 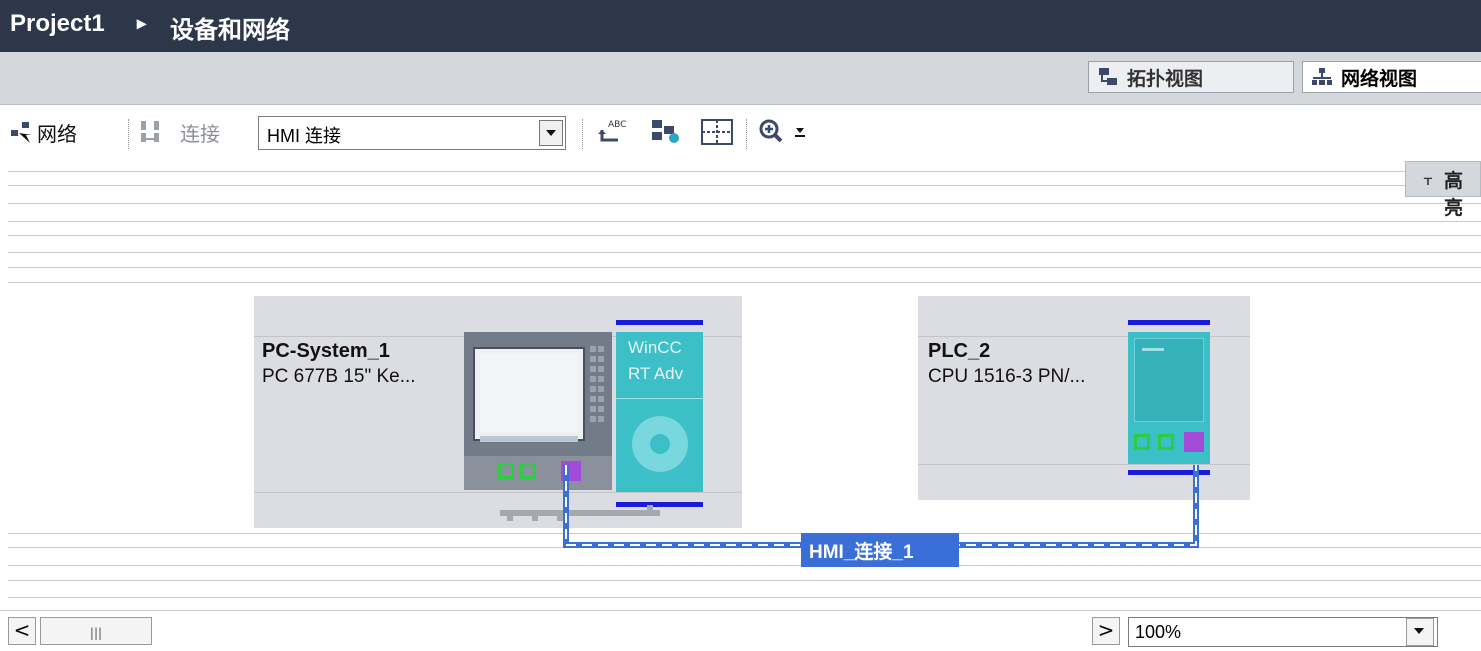 I want to click on tab-network-view: 网络视图, so click(x=1391, y=77).